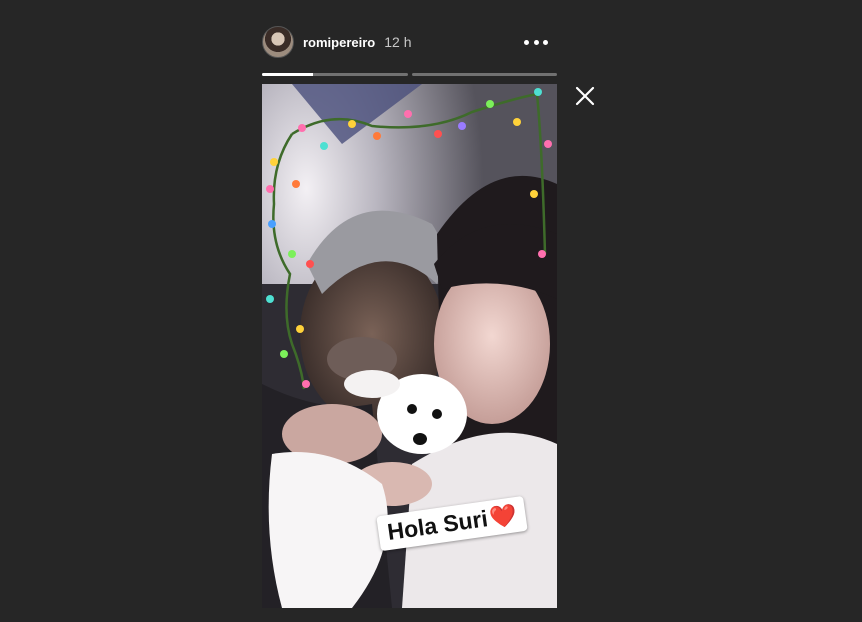  Describe the element at coordinates (278, 42) in the screenshot. I see `avatar` at that location.